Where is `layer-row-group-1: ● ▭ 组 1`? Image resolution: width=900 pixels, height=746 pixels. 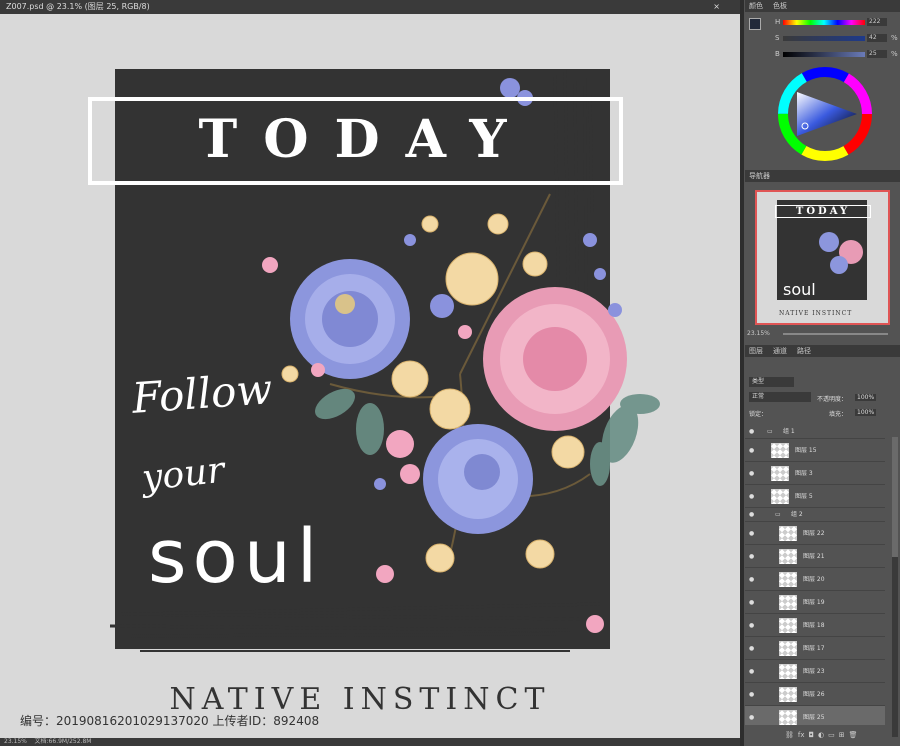
layer-row-group-1: ● ▭ 组 1 is located at coordinates (815, 432).